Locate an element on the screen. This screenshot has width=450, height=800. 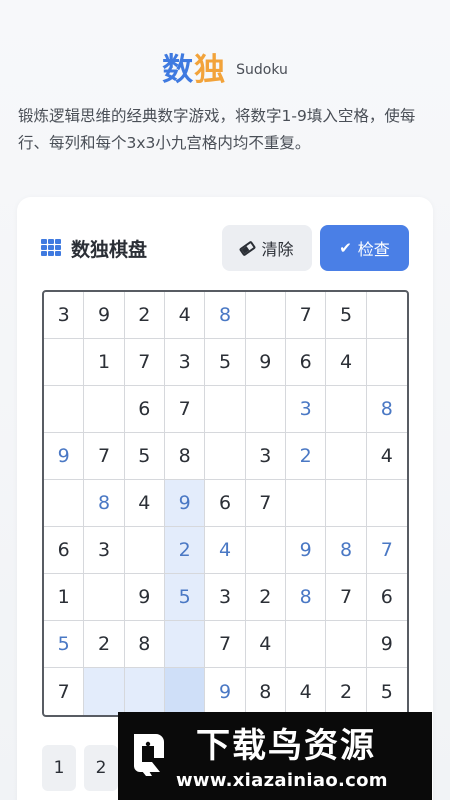
sudoku-cell-r8-c2: 2 is located at coordinates (104, 644).